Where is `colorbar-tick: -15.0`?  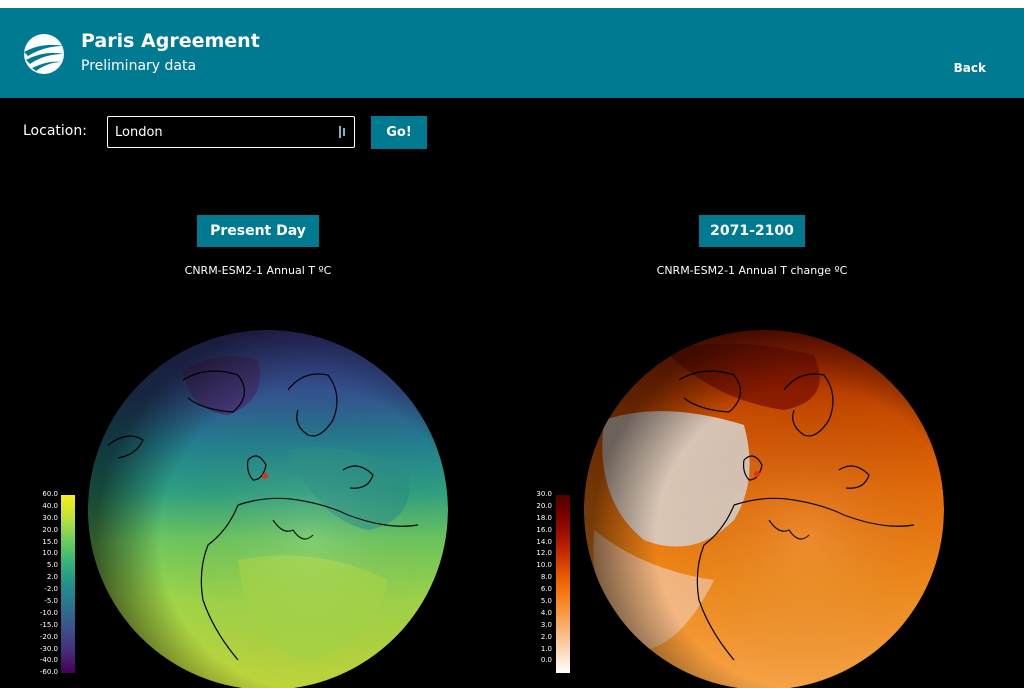
colorbar-tick: -15.0 is located at coordinates (48, 624).